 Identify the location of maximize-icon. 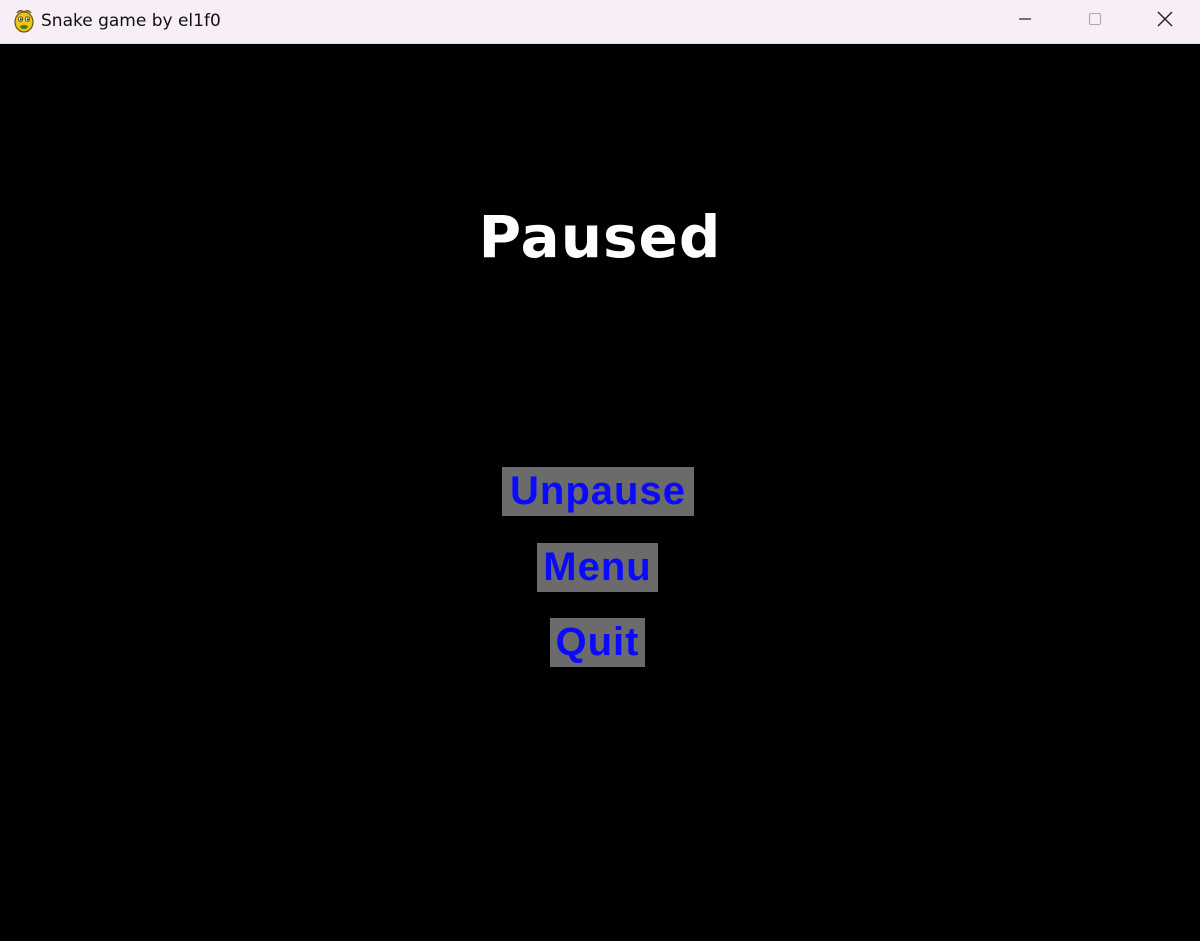
(1095, 21).